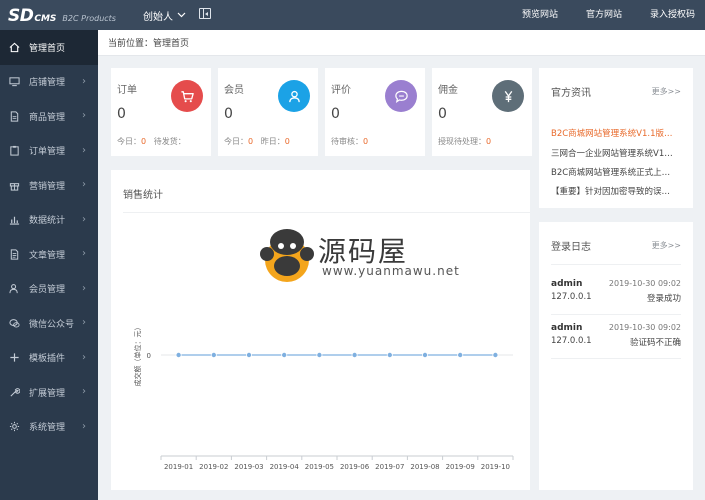 The image size is (705, 500). I want to click on sidebar-item-label: 订单管理, so click(47, 152).